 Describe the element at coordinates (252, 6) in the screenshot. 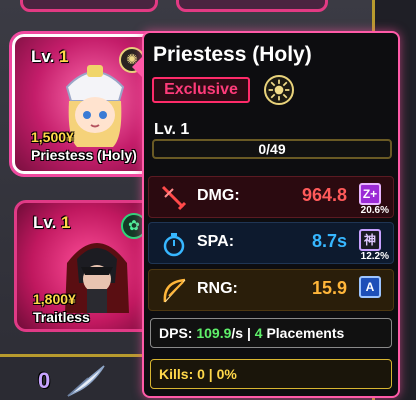

I see `unit-card-top-right` at that location.